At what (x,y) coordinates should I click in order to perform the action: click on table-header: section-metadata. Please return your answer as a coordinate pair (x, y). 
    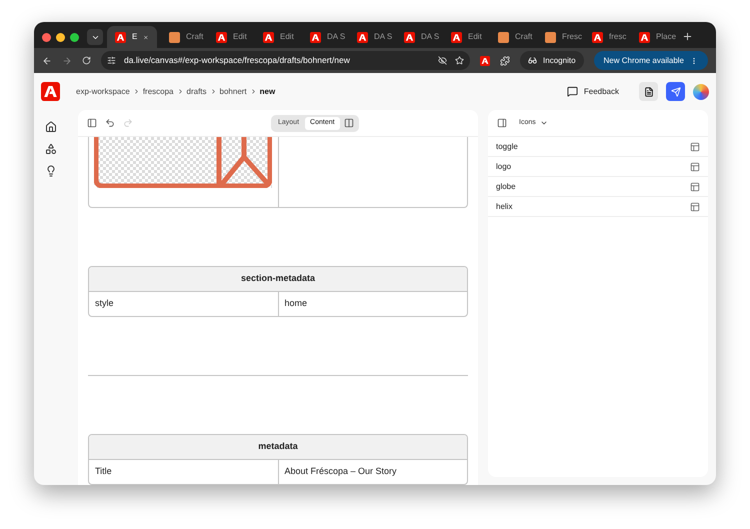
    Looking at the image, I should click on (278, 279).